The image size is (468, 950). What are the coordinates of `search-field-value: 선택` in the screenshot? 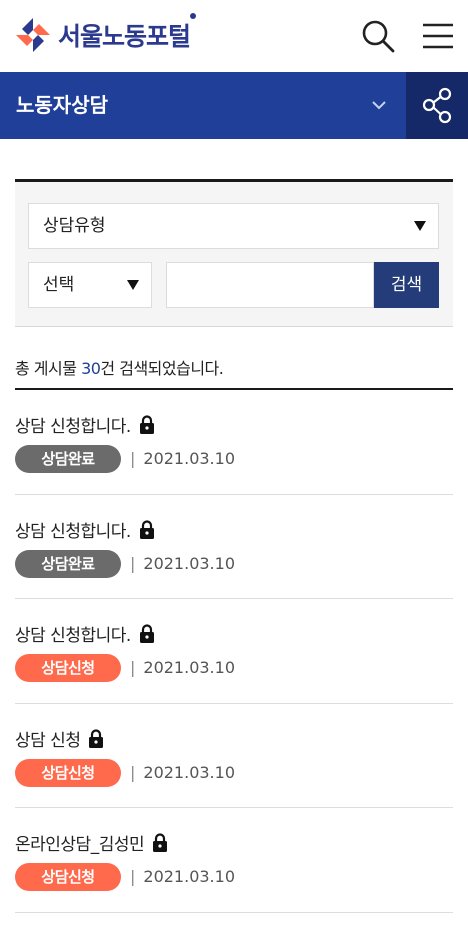 It's located at (59, 285).